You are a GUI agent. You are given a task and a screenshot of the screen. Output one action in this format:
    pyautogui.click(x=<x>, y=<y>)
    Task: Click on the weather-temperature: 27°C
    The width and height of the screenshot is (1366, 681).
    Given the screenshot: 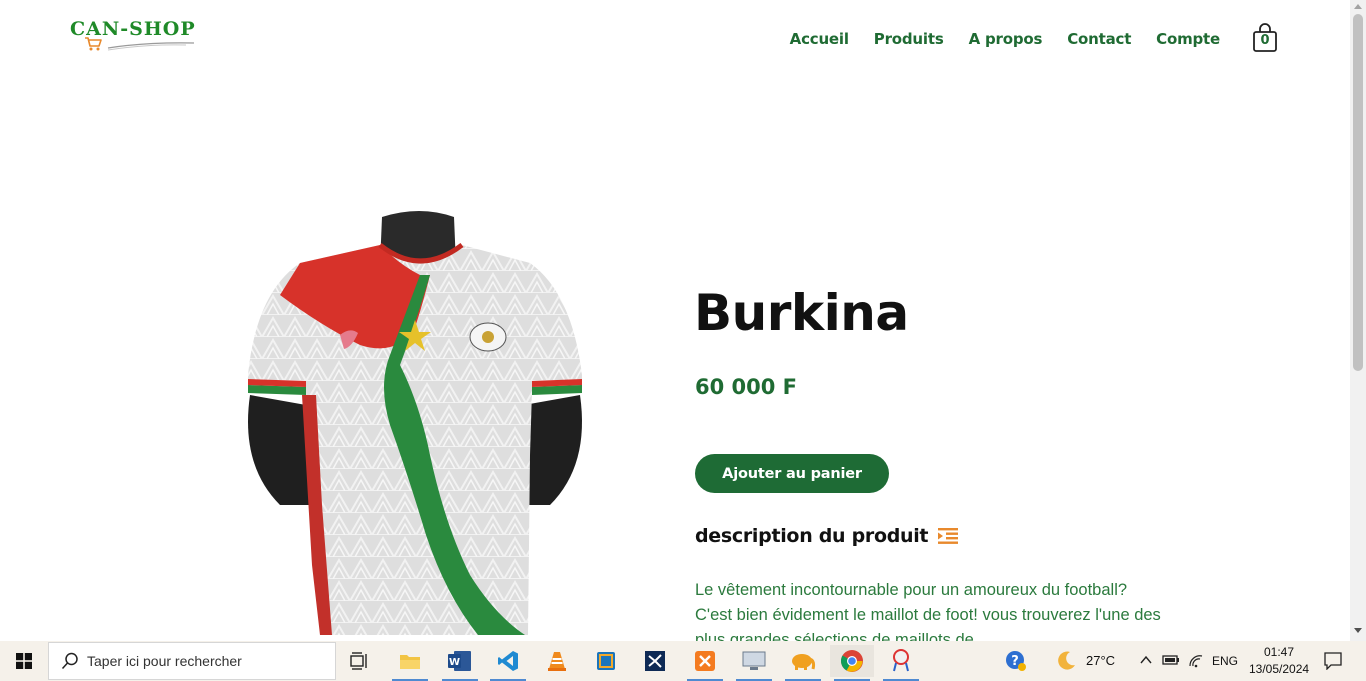 What is the action you would take?
    pyautogui.click(x=1101, y=660)
    